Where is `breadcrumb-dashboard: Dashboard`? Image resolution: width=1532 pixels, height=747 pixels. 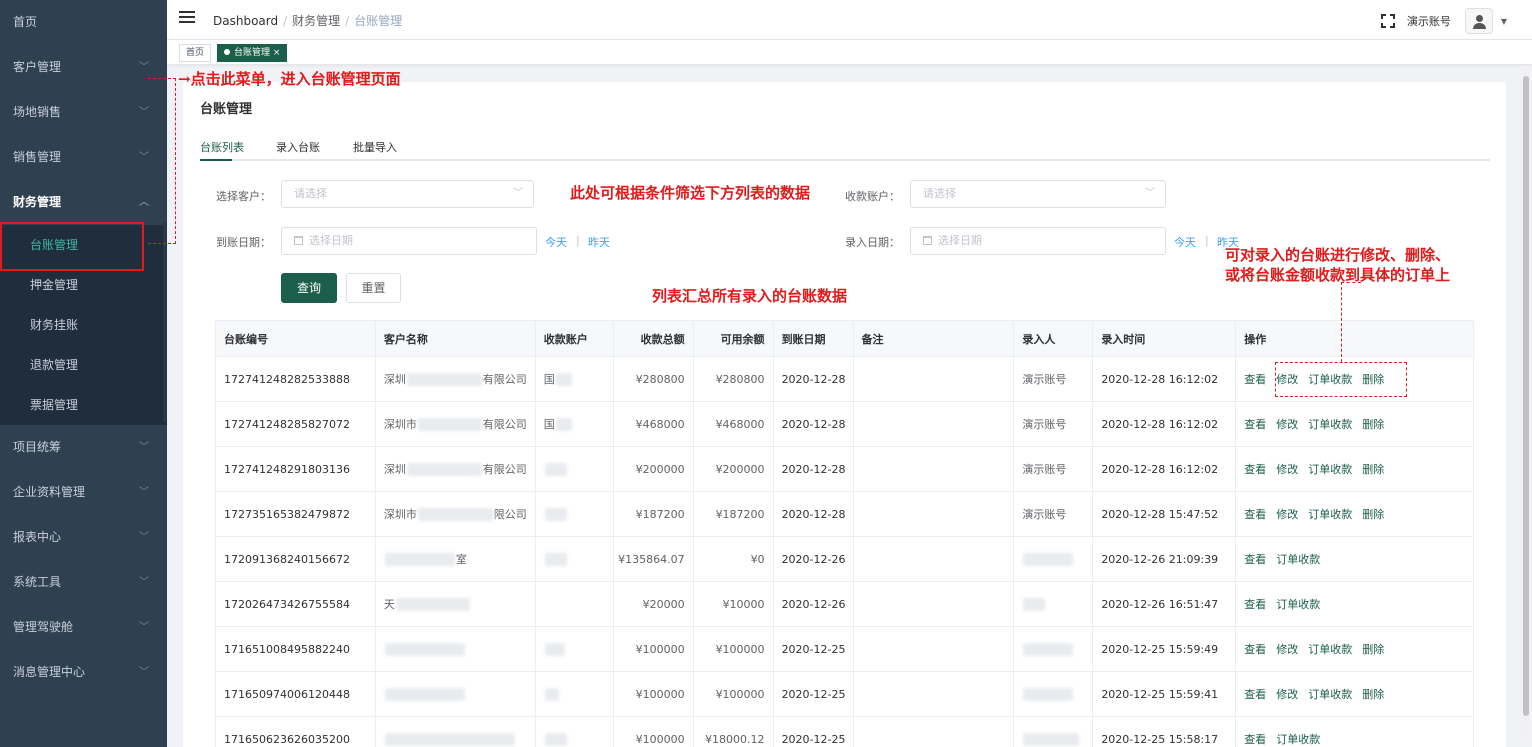 breadcrumb-dashboard: Dashboard is located at coordinates (245, 21).